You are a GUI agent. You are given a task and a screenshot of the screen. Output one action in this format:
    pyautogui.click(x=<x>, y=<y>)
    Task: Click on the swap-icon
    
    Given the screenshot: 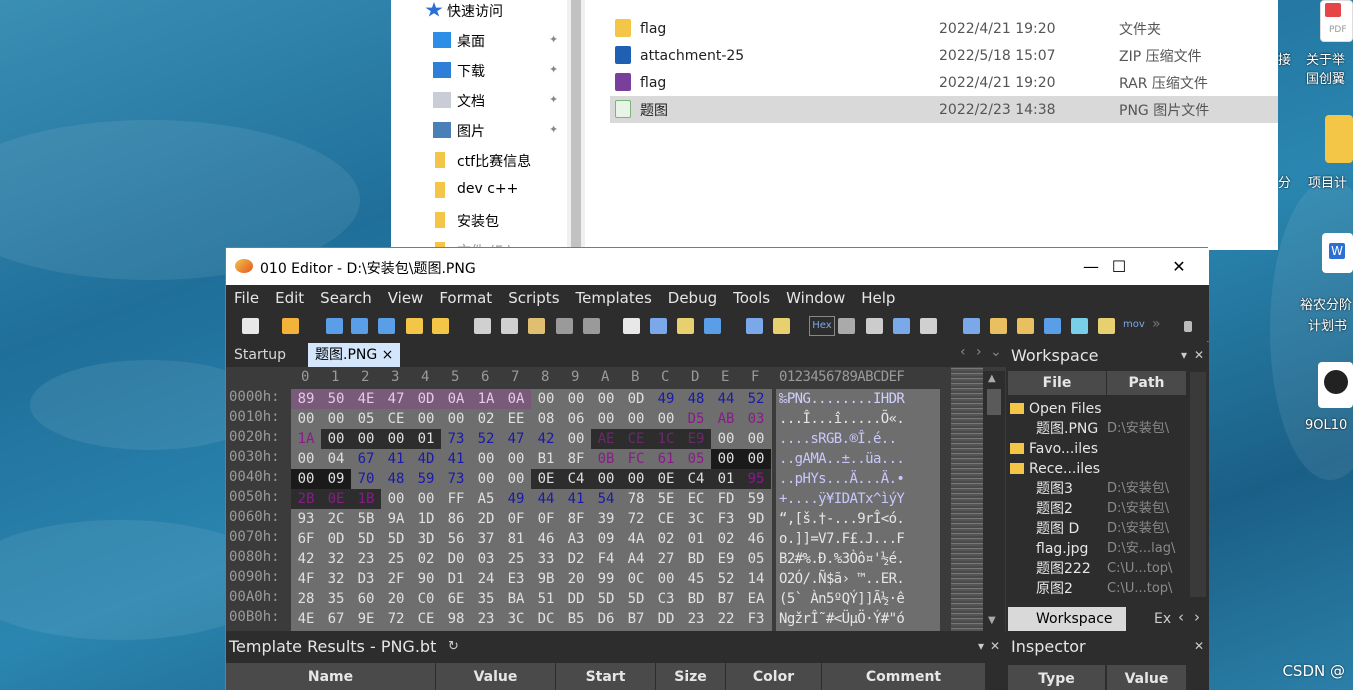 What is the action you would take?
    pyautogui.click(x=1025, y=326)
    